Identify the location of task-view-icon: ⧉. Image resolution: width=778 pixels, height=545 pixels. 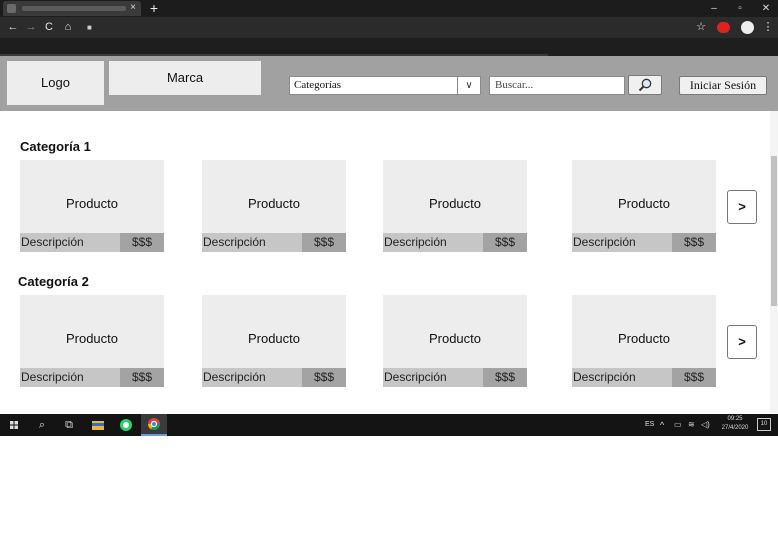
(69, 425).